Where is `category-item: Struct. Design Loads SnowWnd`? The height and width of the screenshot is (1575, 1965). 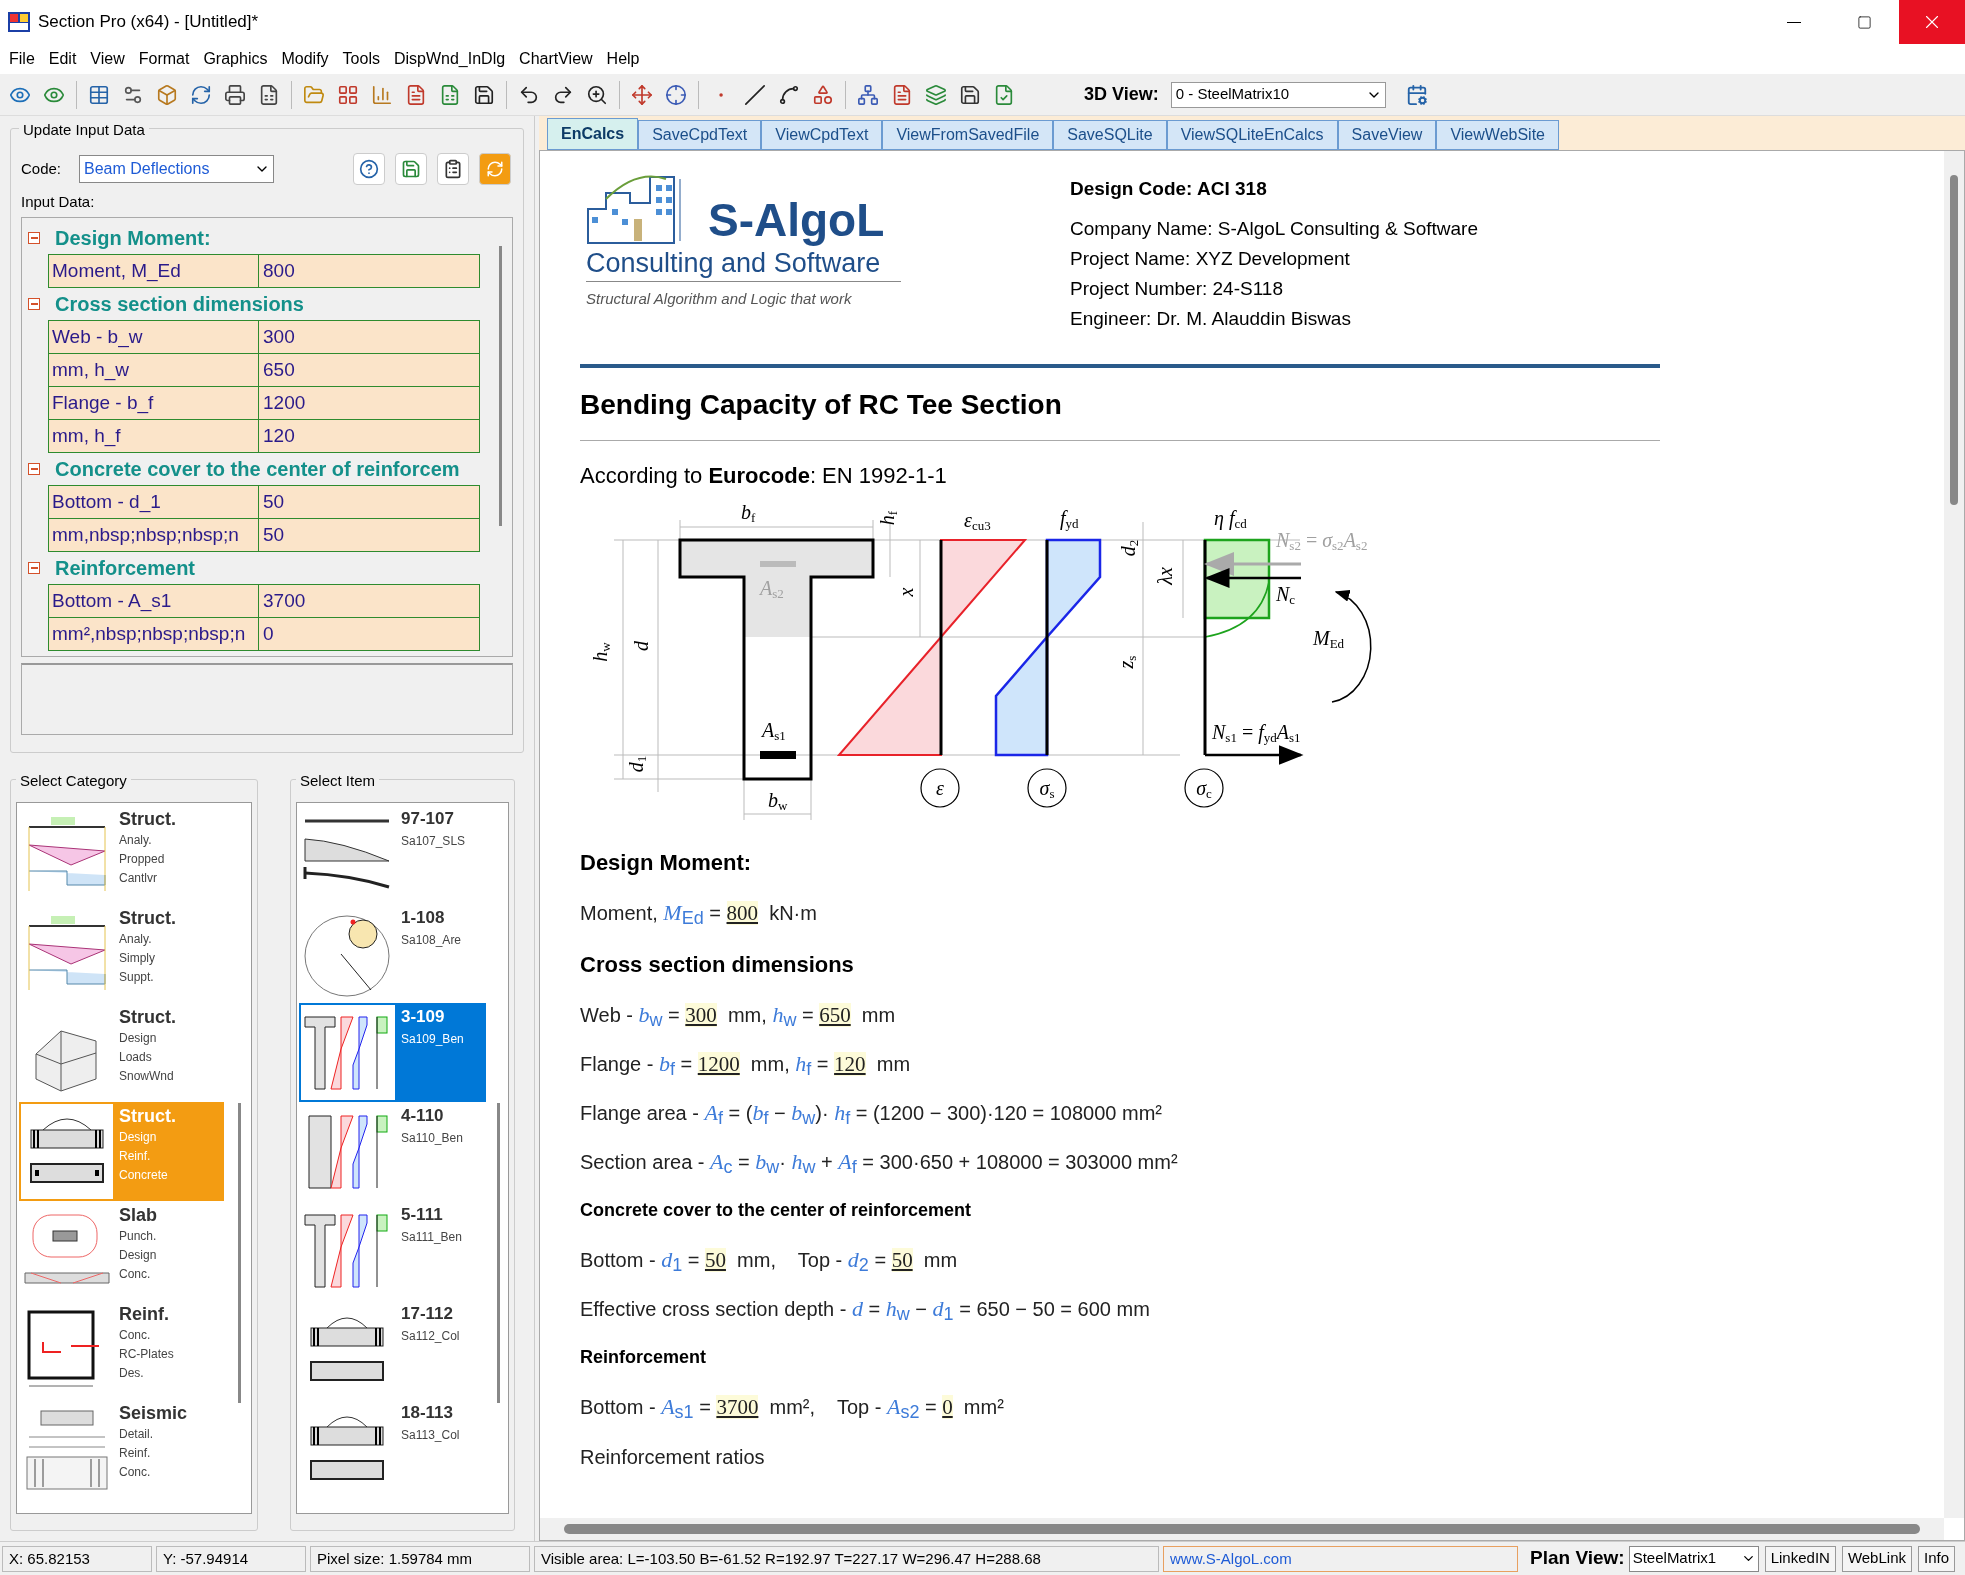 category-item: Struct. Design Loads SnowWnd is located at coordinates (121, 1052).